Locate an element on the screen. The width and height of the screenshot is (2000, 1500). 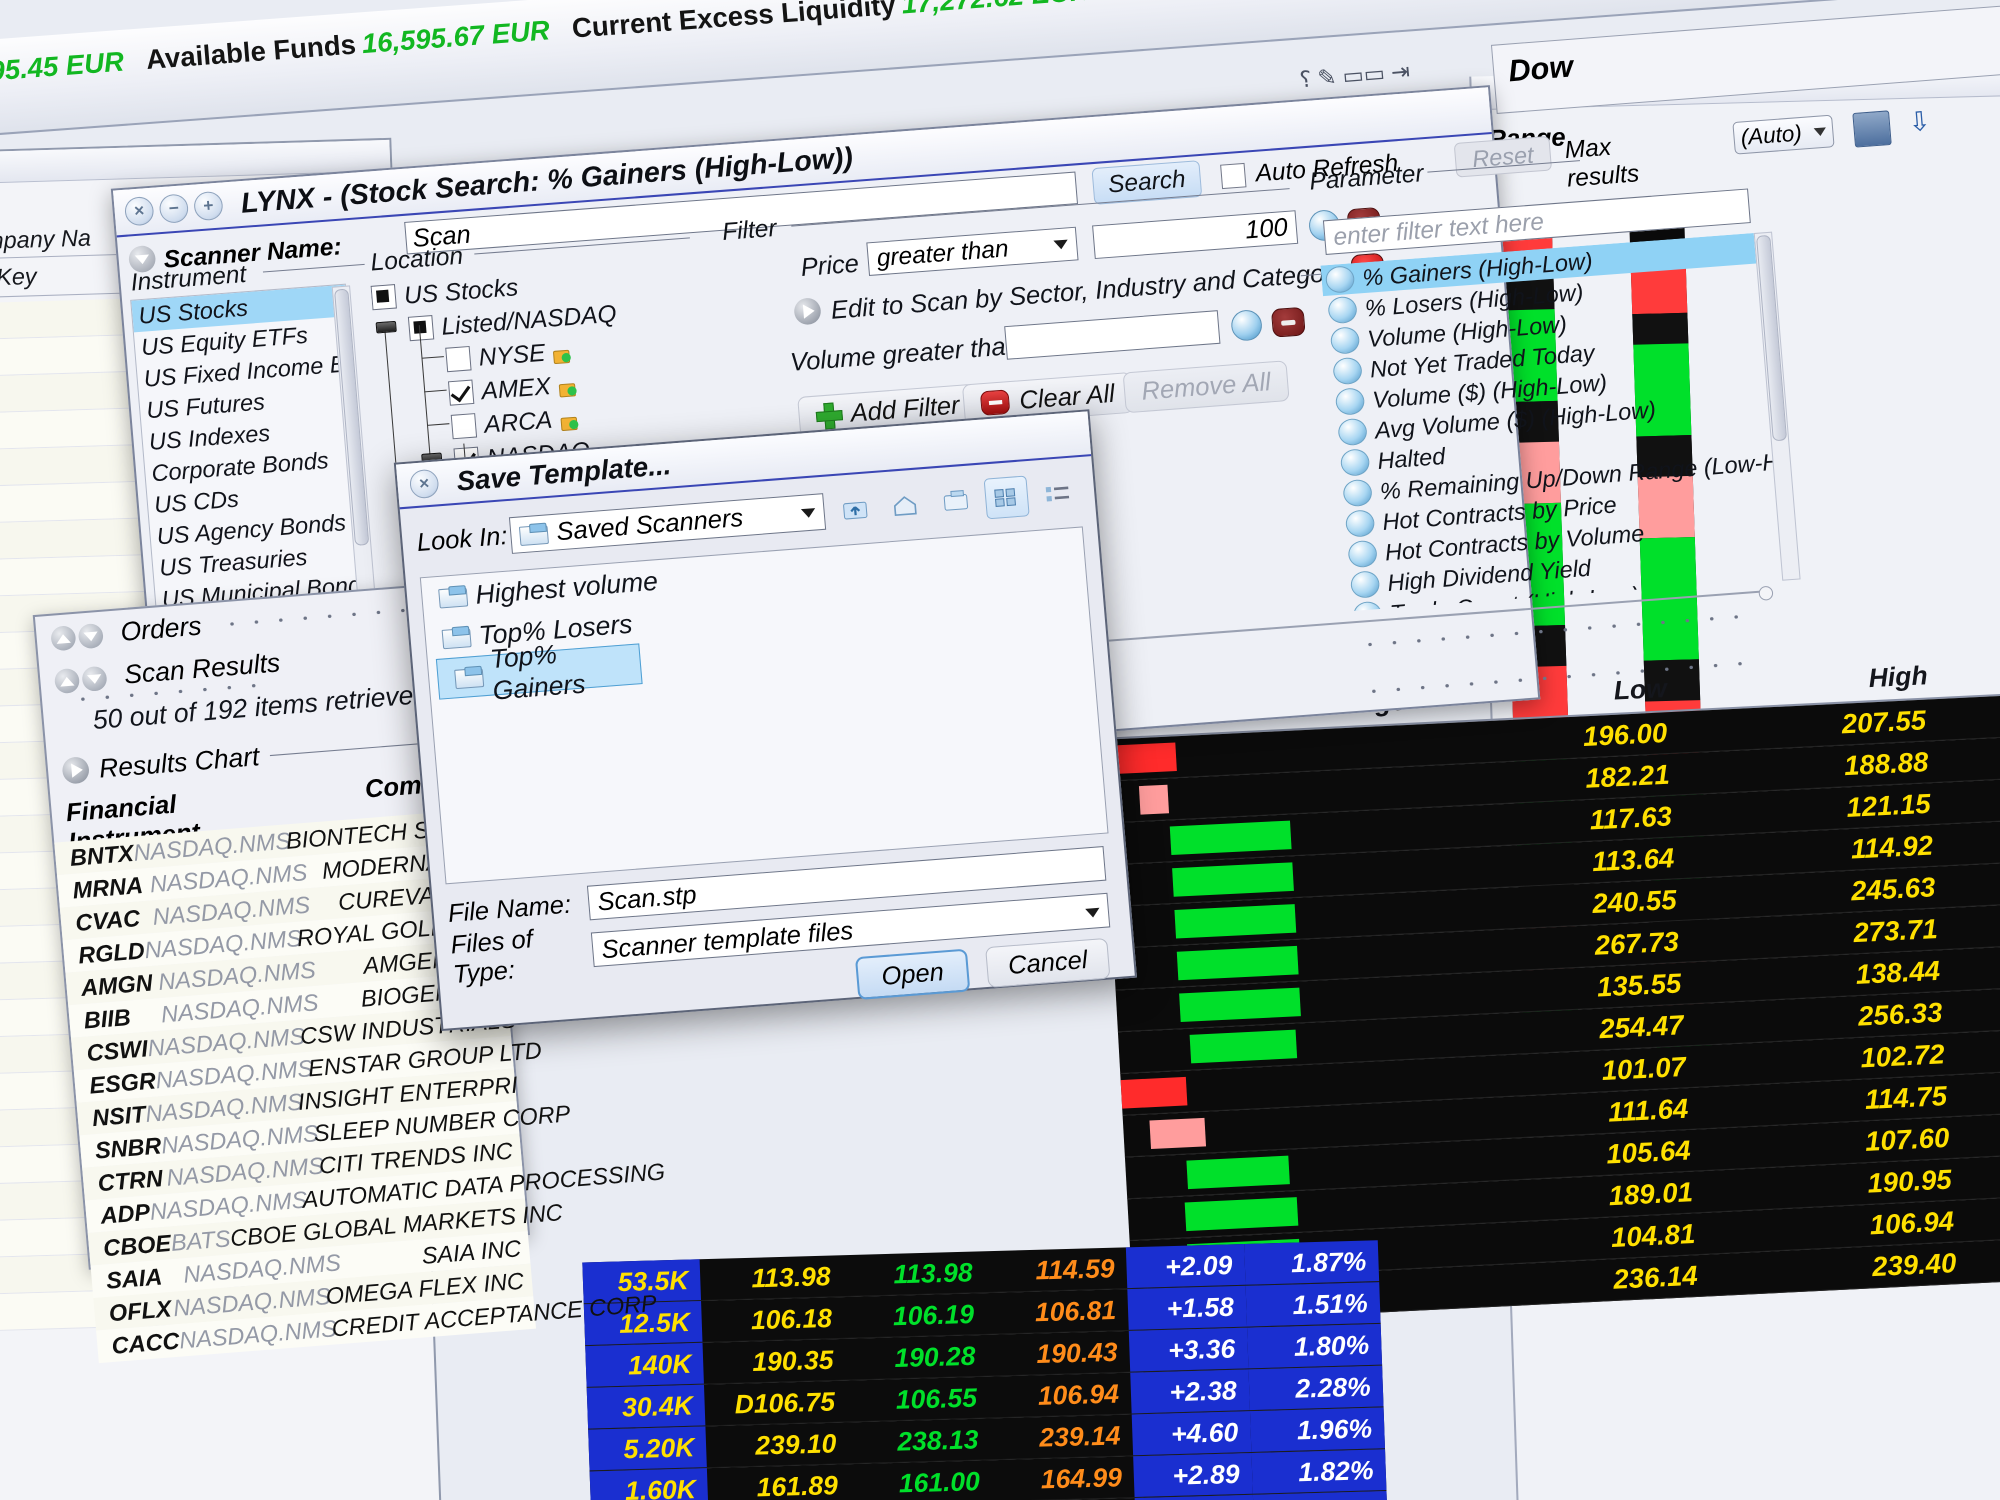
row-symbol: NSIT is located at coordinates (119, 1116).